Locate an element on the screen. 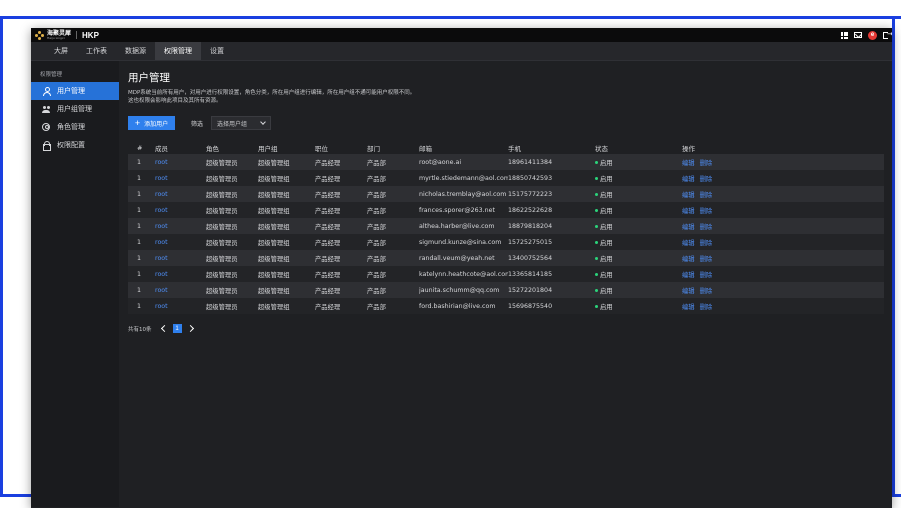 Image resolution: width=901 pixels, height=508 pixels. mail-icon is located at coordinates (858, 35).